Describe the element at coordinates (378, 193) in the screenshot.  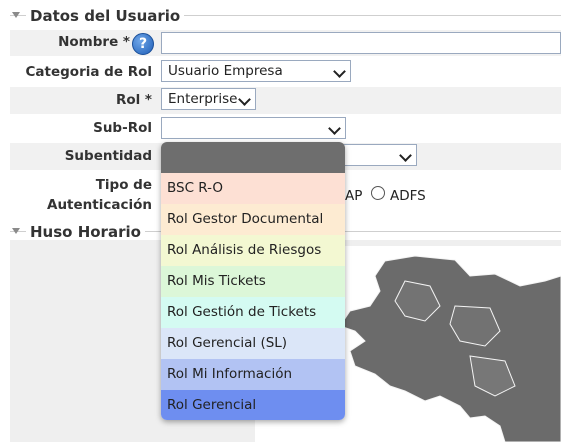
I see `adfs-radio` at that location.